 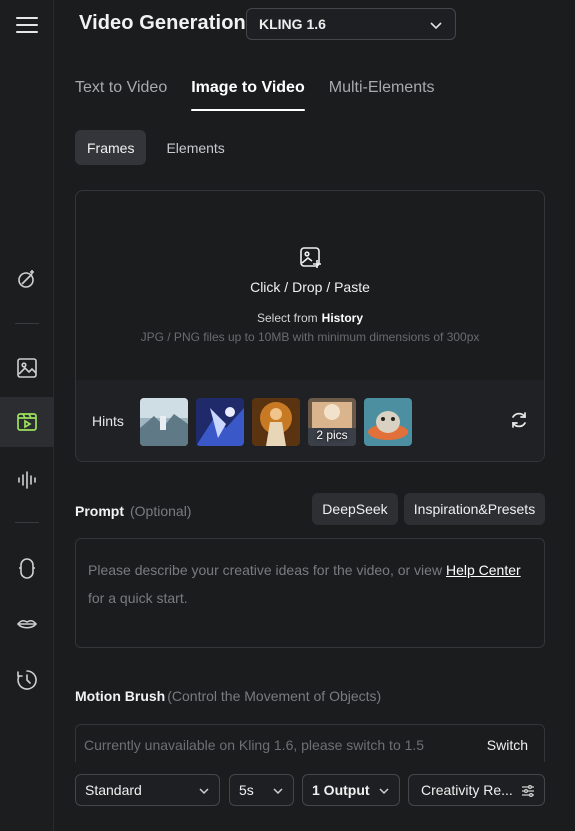 What do you see at coordinates (138, 598) in the screenshot?
I see `prompt-placeholder-end: for a quick start.` at bounding box center [138, 598].